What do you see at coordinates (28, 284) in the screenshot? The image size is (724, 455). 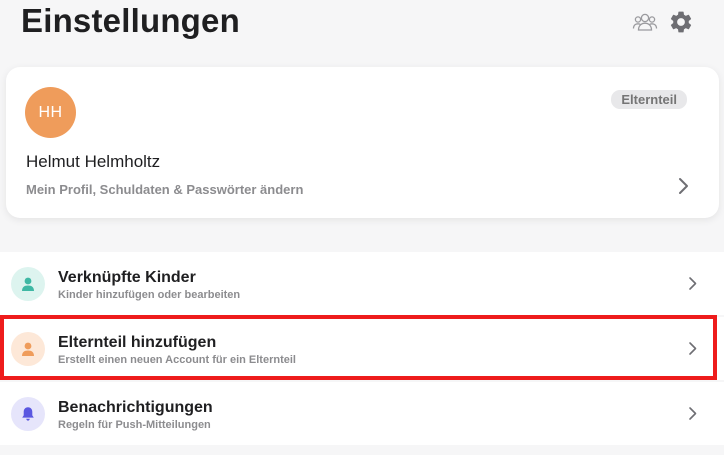 I see `child-icon` at bounding box center [28, 284].